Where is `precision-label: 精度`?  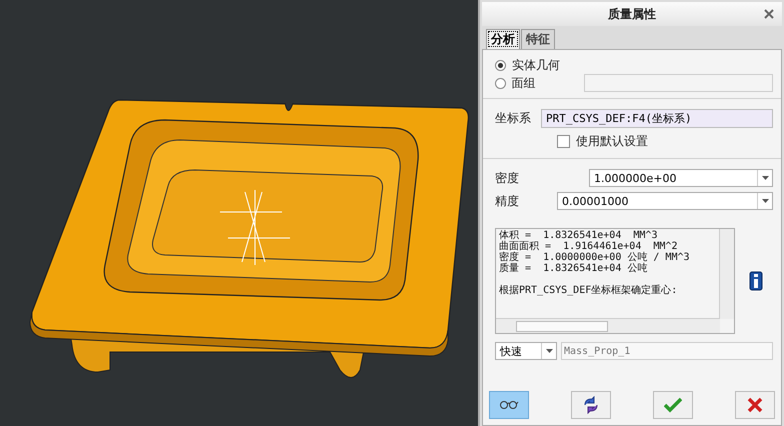
precision-label: 精度 is located at coordinates (507, 201).